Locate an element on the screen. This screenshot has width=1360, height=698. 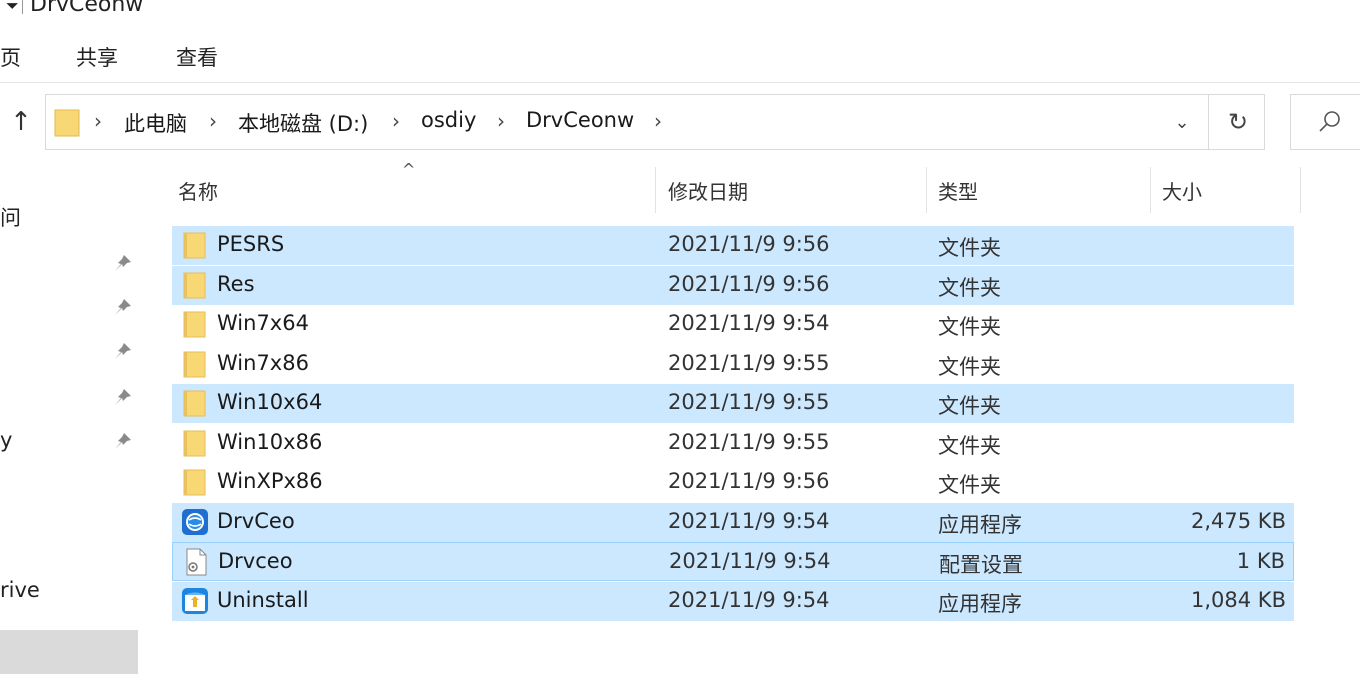
file-name: Win7x86 is located at coordinates (263, 362).